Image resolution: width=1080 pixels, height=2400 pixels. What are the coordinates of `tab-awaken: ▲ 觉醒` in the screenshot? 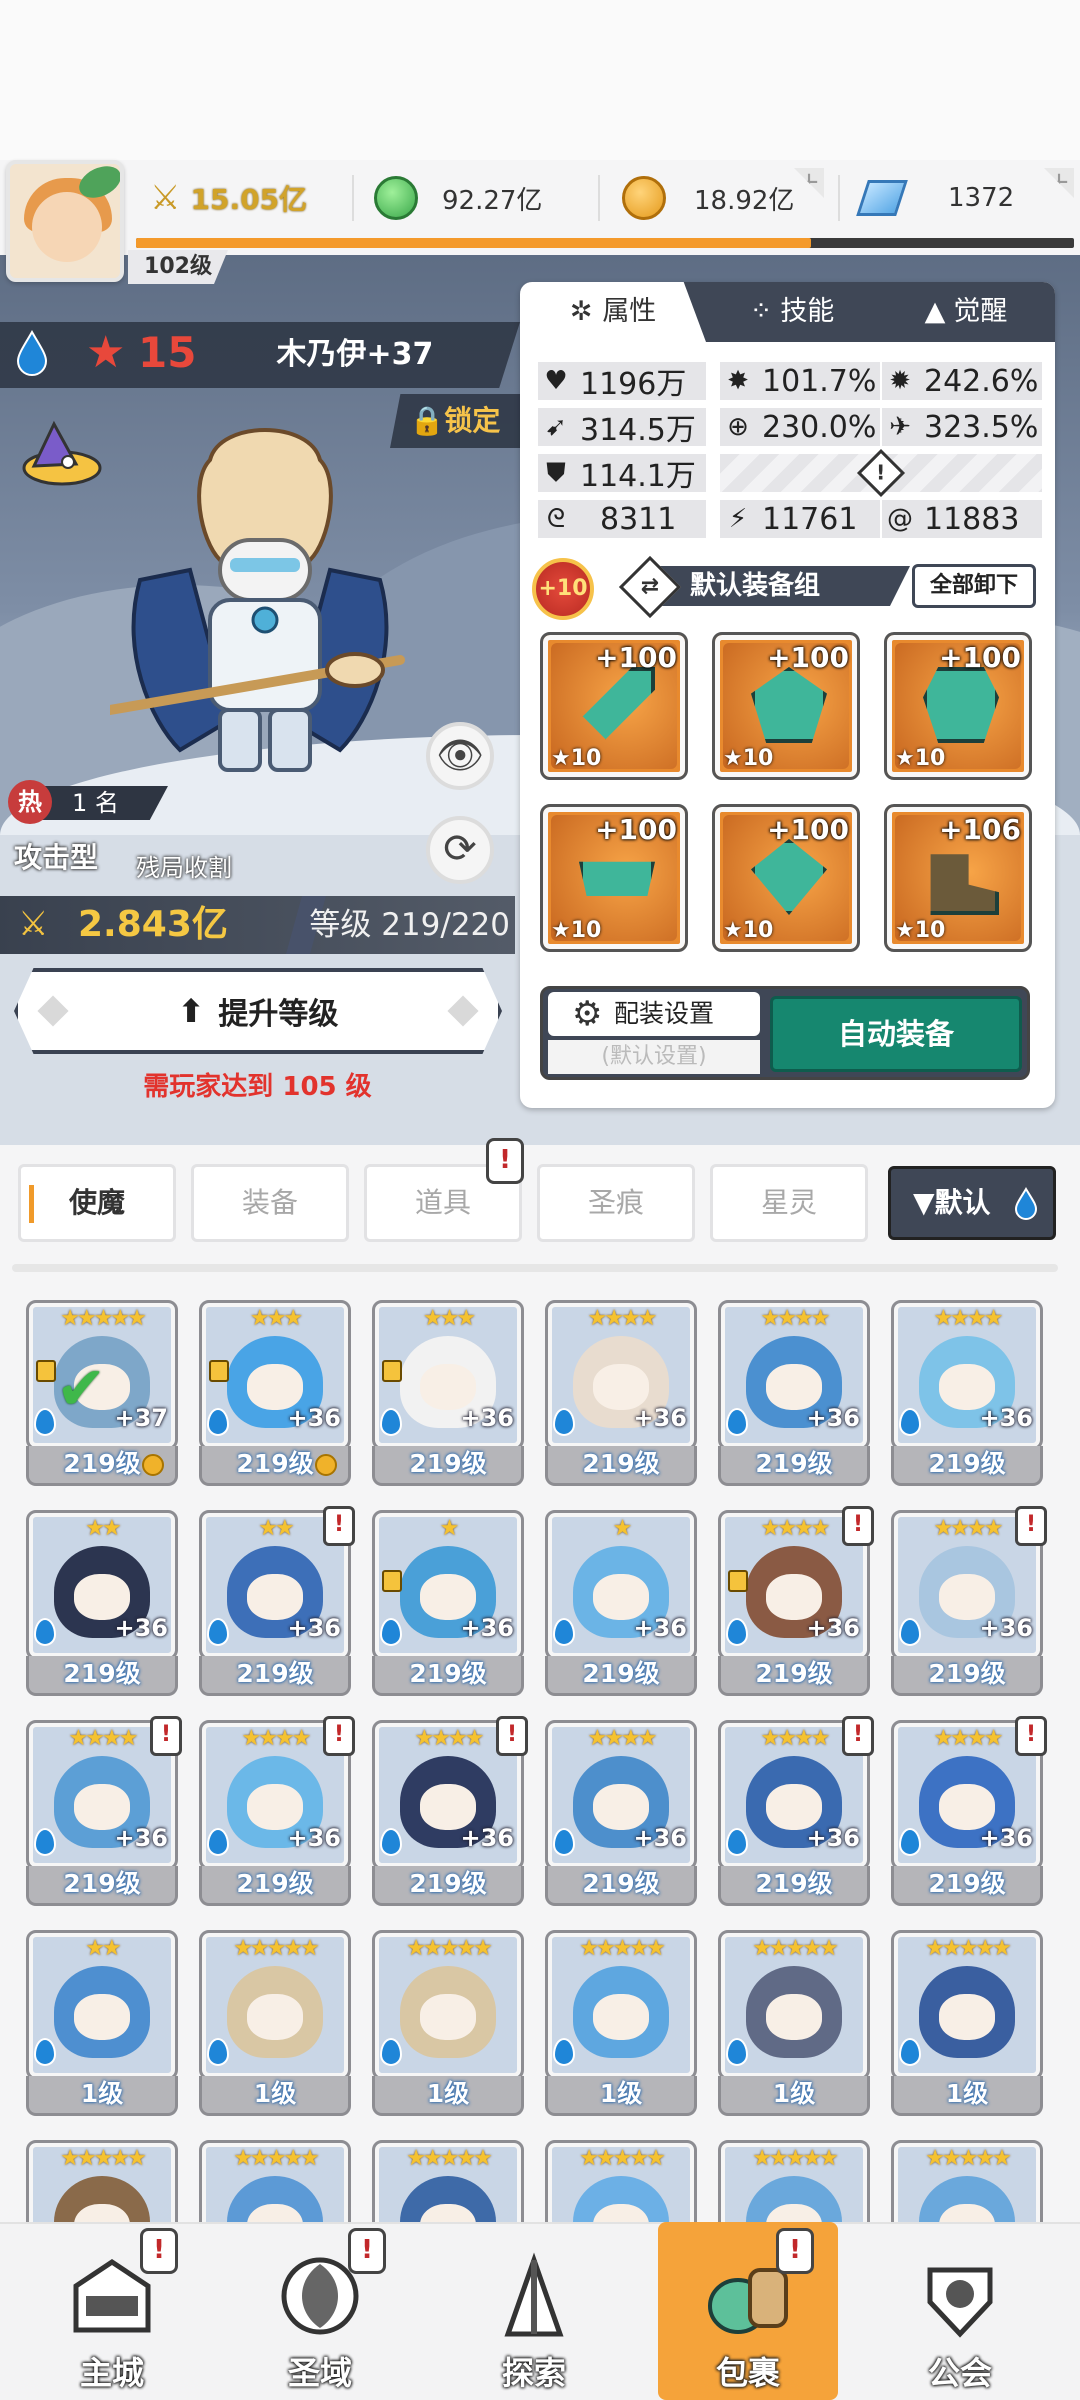 It's located at (966, 312).